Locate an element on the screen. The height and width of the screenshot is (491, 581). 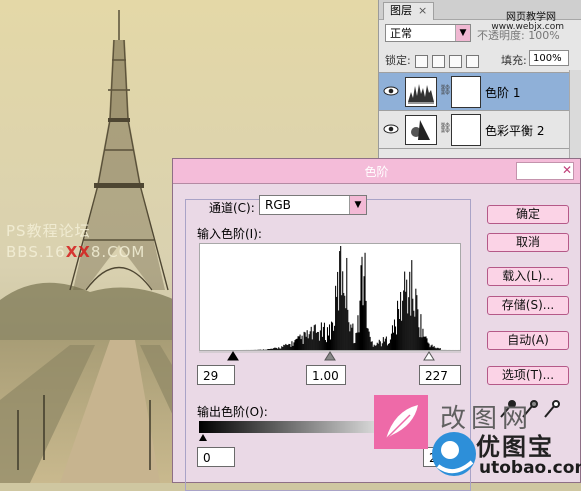
input-levels-label: 输入色阶(I): is located at coordinates (229, 233).